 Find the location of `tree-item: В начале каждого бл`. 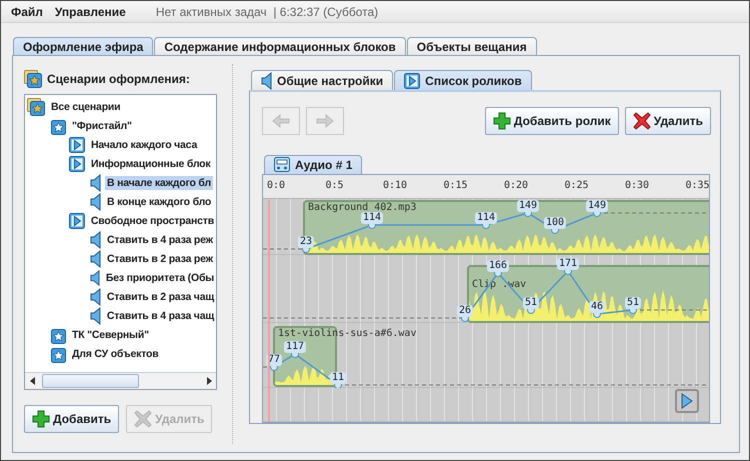

tree-item: В начале каждого бл is located at coordinates (159, 183).